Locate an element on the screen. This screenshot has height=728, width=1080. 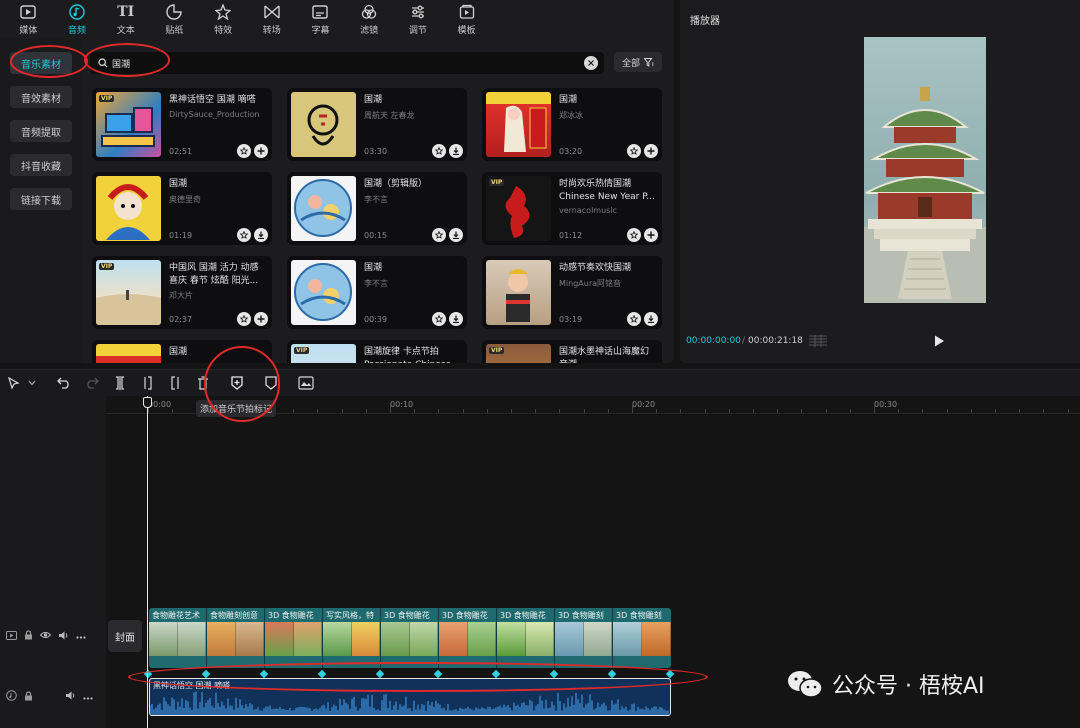
track-card: VIP 国潮水墨神话山海魔幻 音潮 is located at coordinates (572, 351).